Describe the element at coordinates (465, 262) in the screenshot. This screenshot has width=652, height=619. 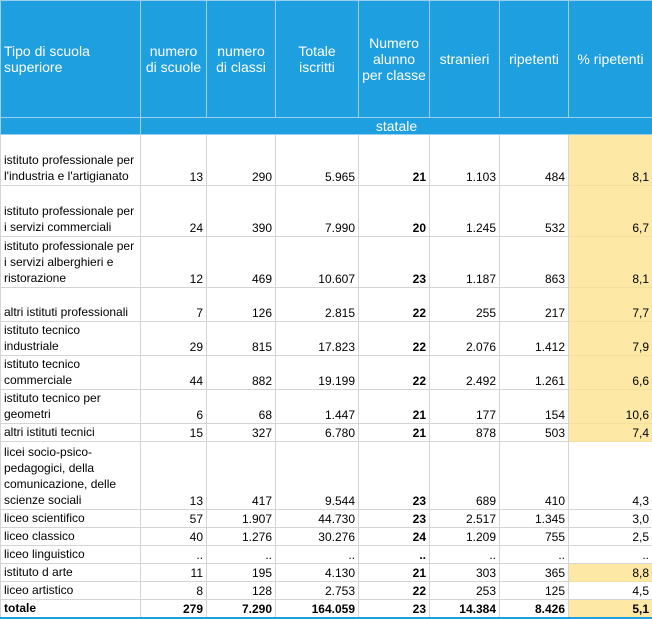
I see `stranieri-cell: 1.187` at that location.